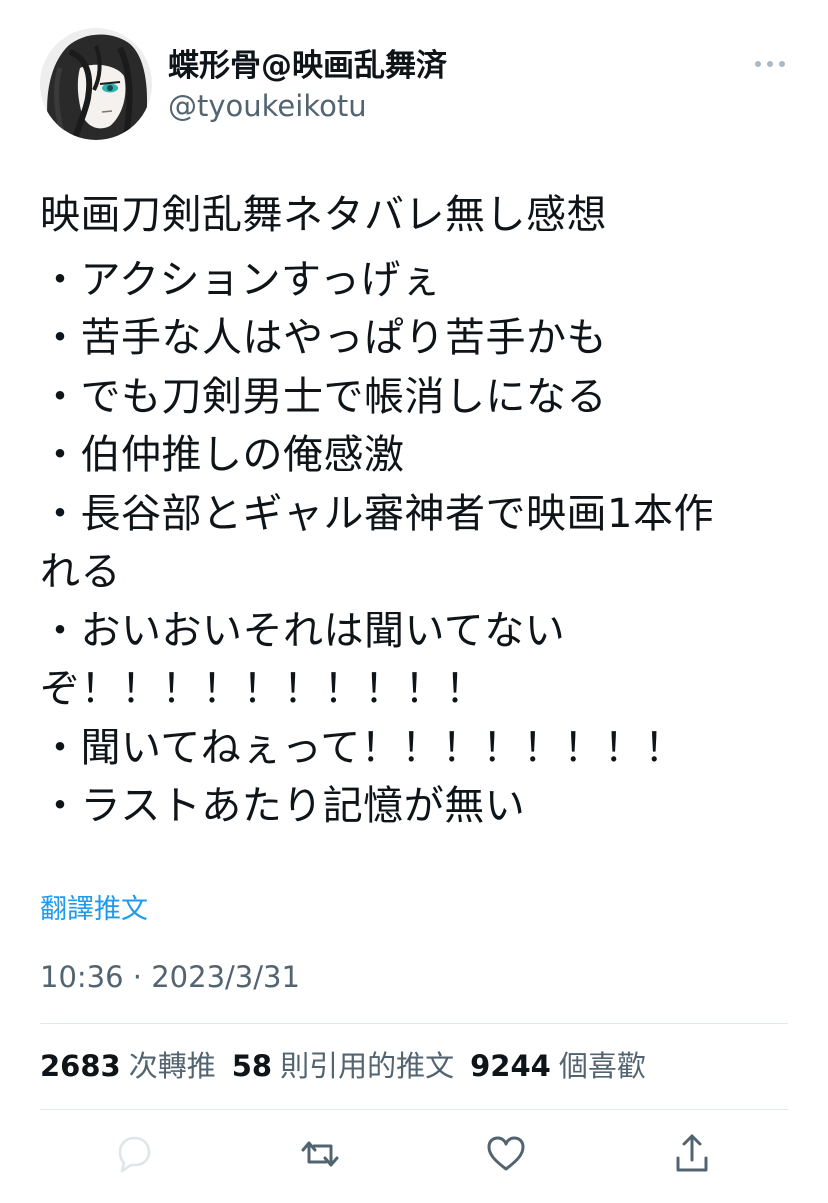  I want to click on tweet-line: ・でも刀剣男士で帳消しになる, so click(323, 396).